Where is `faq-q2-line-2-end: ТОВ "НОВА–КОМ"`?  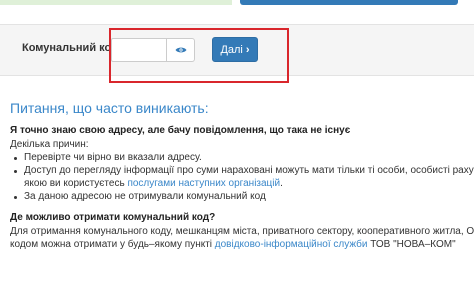
faq-q2-line-2-end: ТОВ "НОВА–КОМ" is located at coordinates (411, 244).